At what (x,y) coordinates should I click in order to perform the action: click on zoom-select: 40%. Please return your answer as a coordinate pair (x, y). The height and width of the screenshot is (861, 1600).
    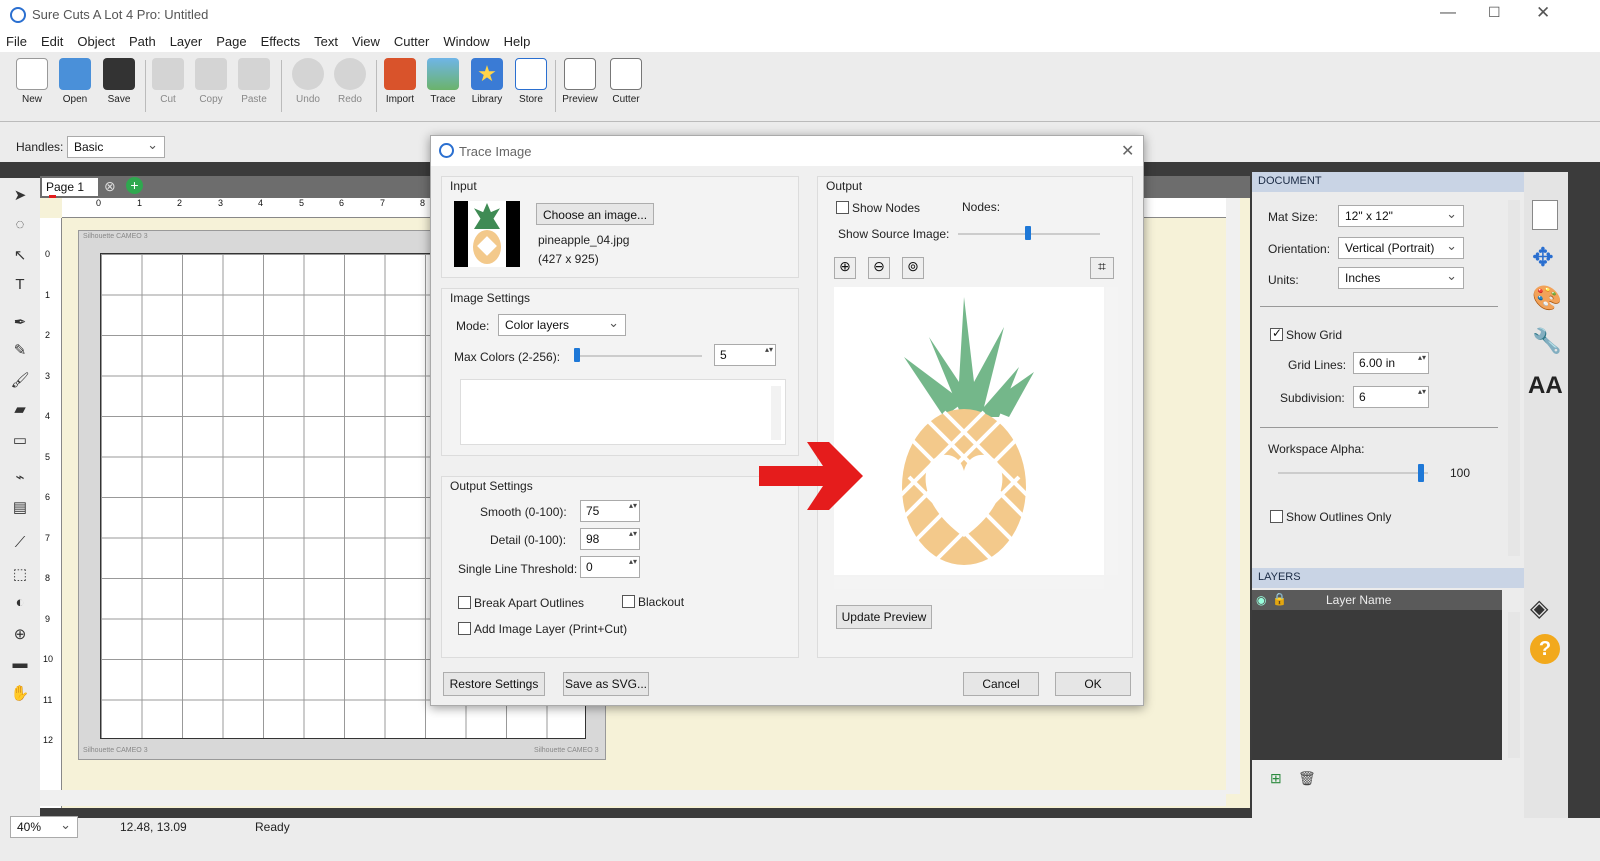
    Looking at the image, I should click on (44, 827).